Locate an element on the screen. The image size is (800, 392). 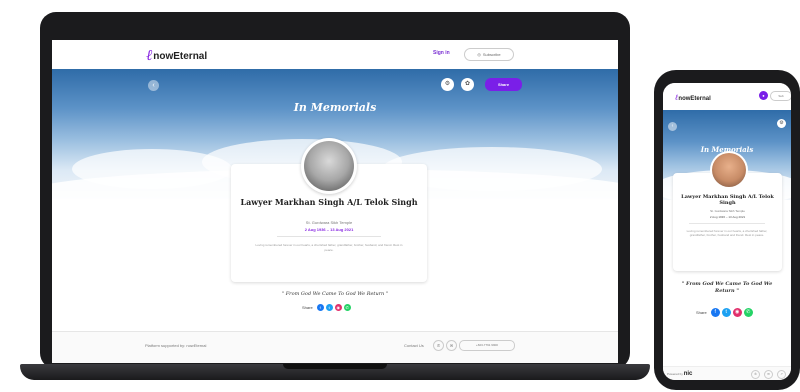
phone-number: +603-7791 9900 is located at coordinates (487, 345).